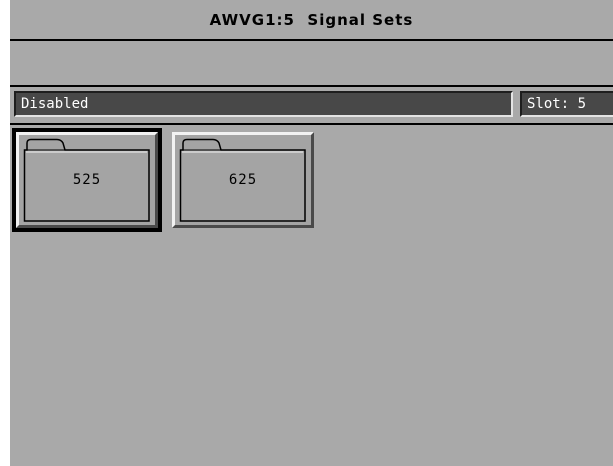 This screenshot has width=613, height=466. What do you see at coordinates (263, 104) in the screenshot?
I see `status-state-field: Disabled` at bounding box center [263, 104].